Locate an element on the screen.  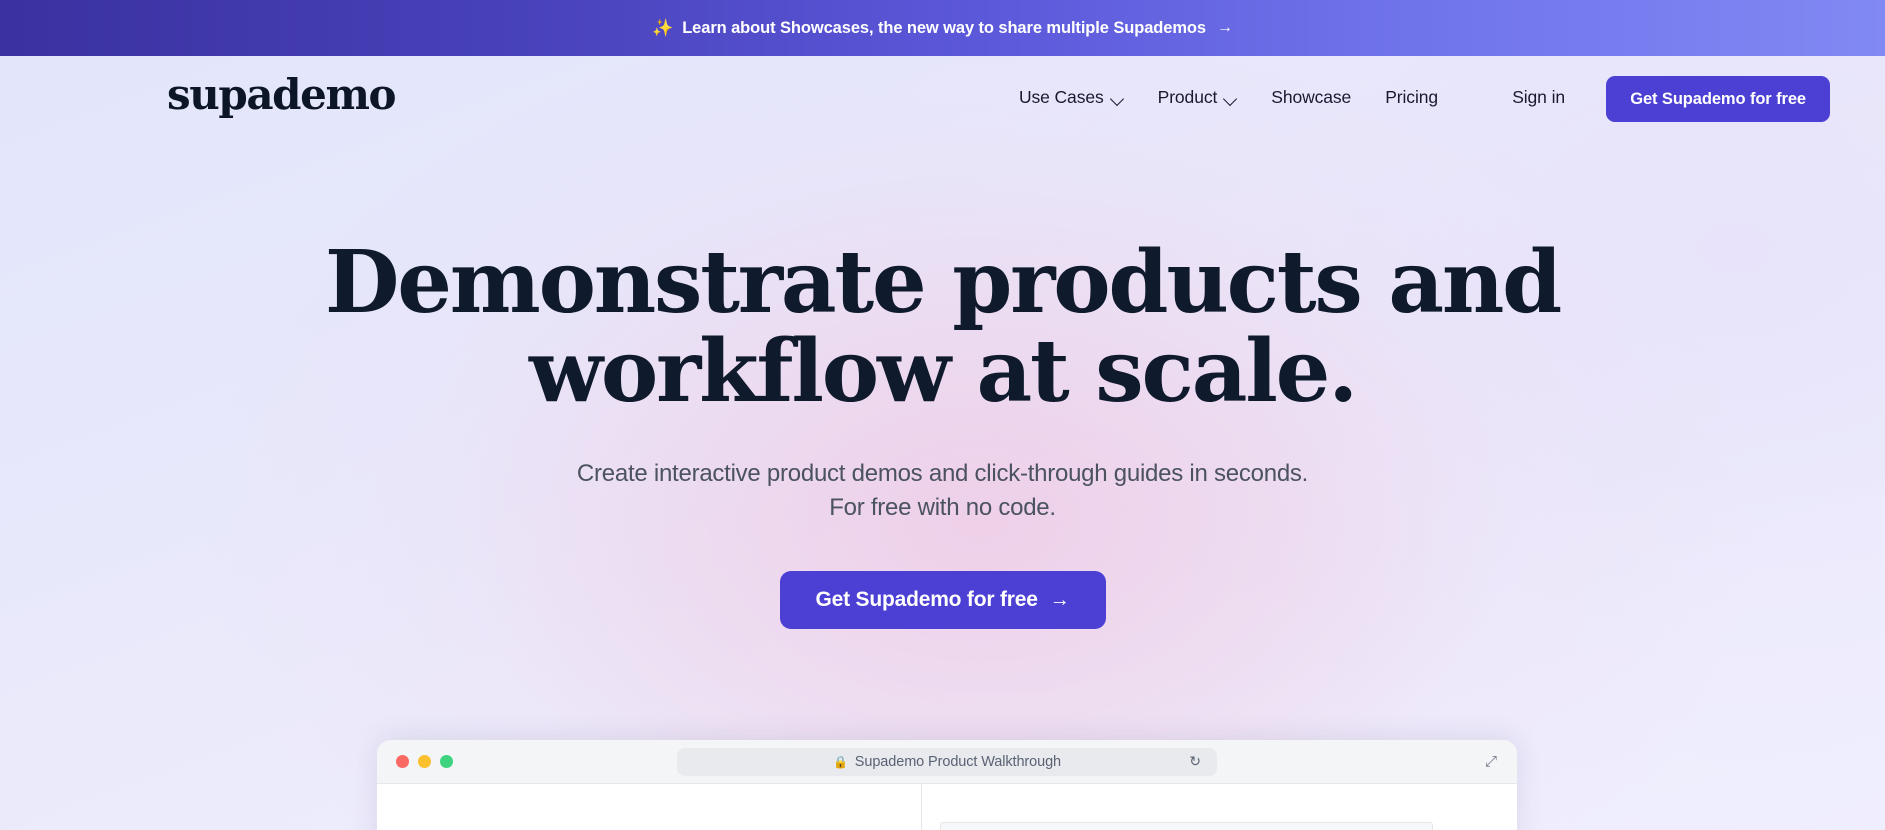
window-controls is located at coordinates (424, 761).